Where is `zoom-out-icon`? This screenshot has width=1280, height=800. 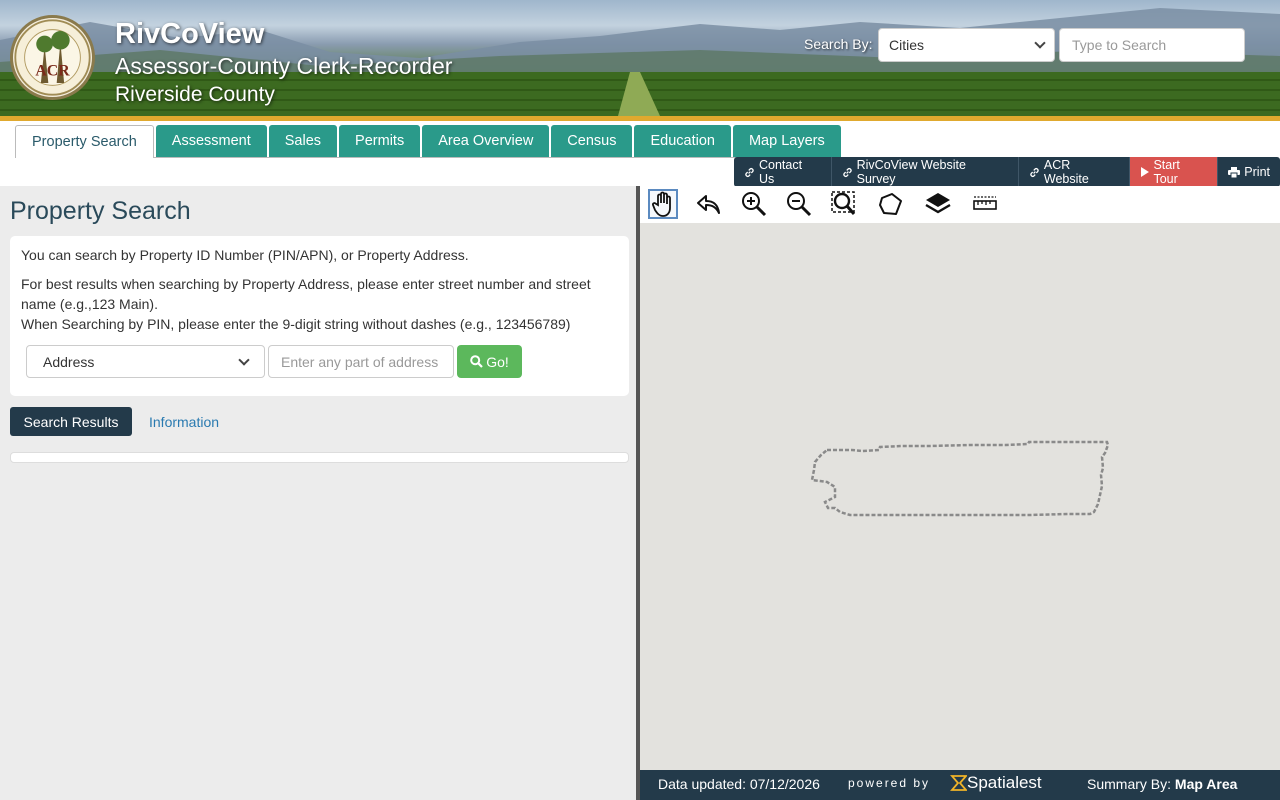
zoom-out-icon is located at coordinates (799, 204).